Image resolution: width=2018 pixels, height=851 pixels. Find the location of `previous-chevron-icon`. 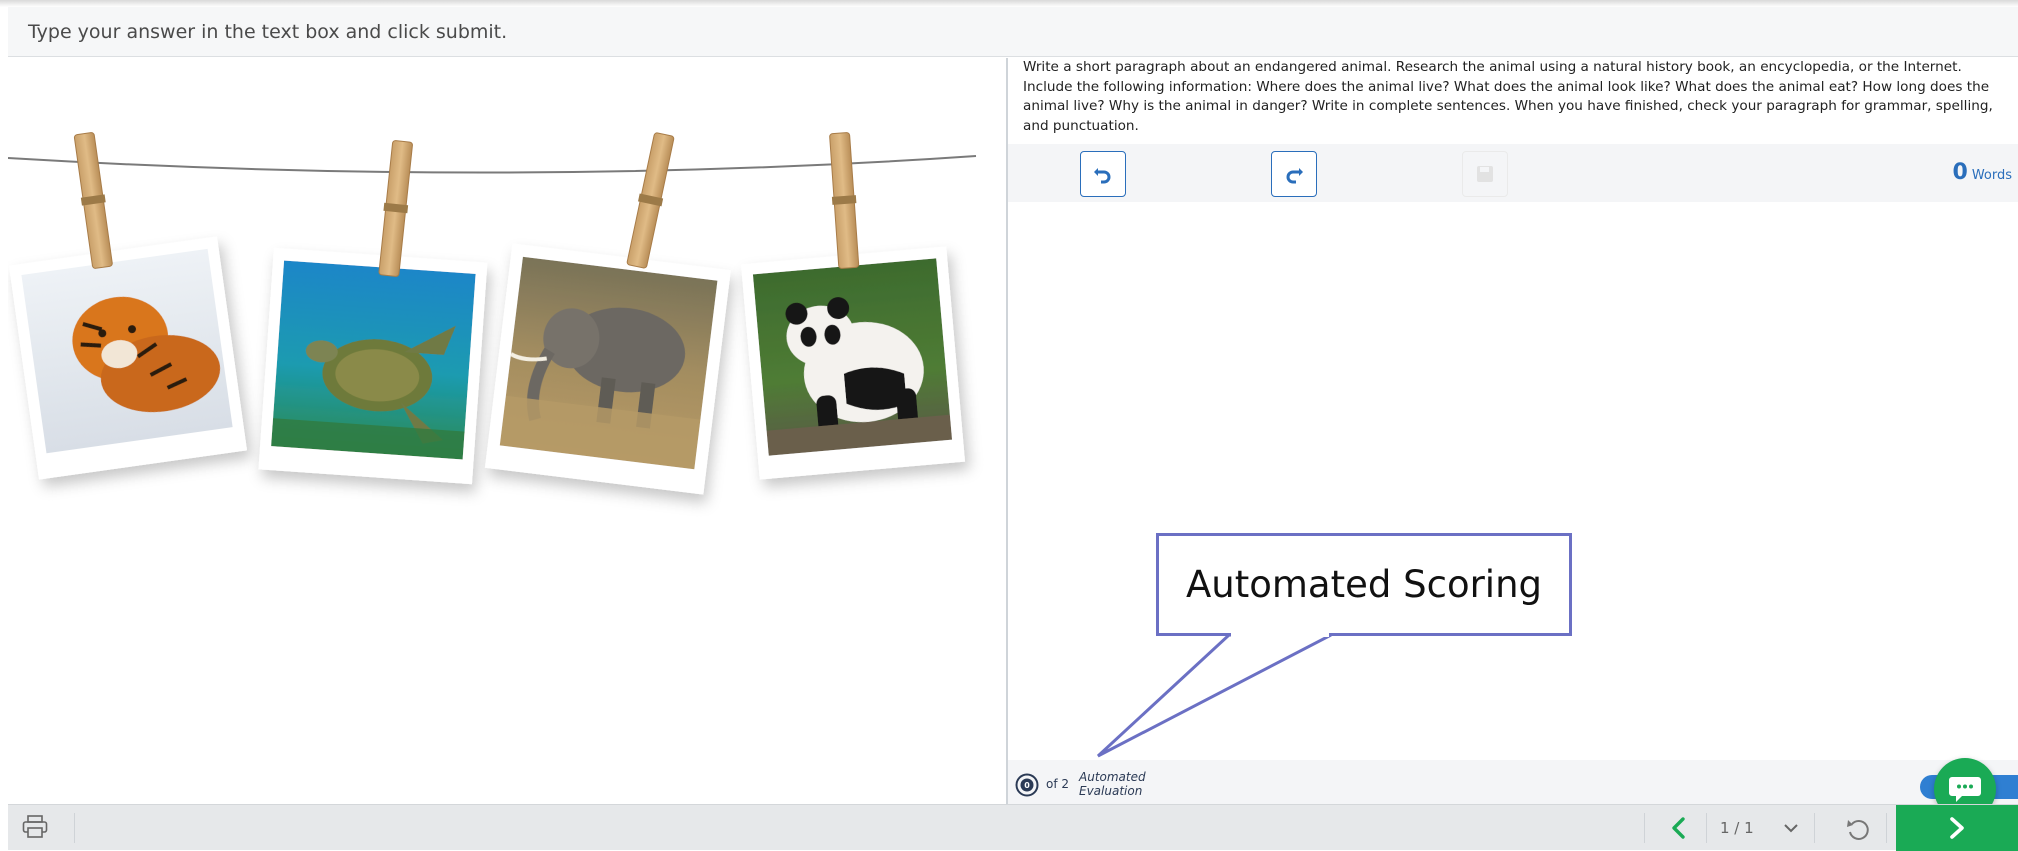

previous-chevron-icon is located at coordinates (1679, 828).